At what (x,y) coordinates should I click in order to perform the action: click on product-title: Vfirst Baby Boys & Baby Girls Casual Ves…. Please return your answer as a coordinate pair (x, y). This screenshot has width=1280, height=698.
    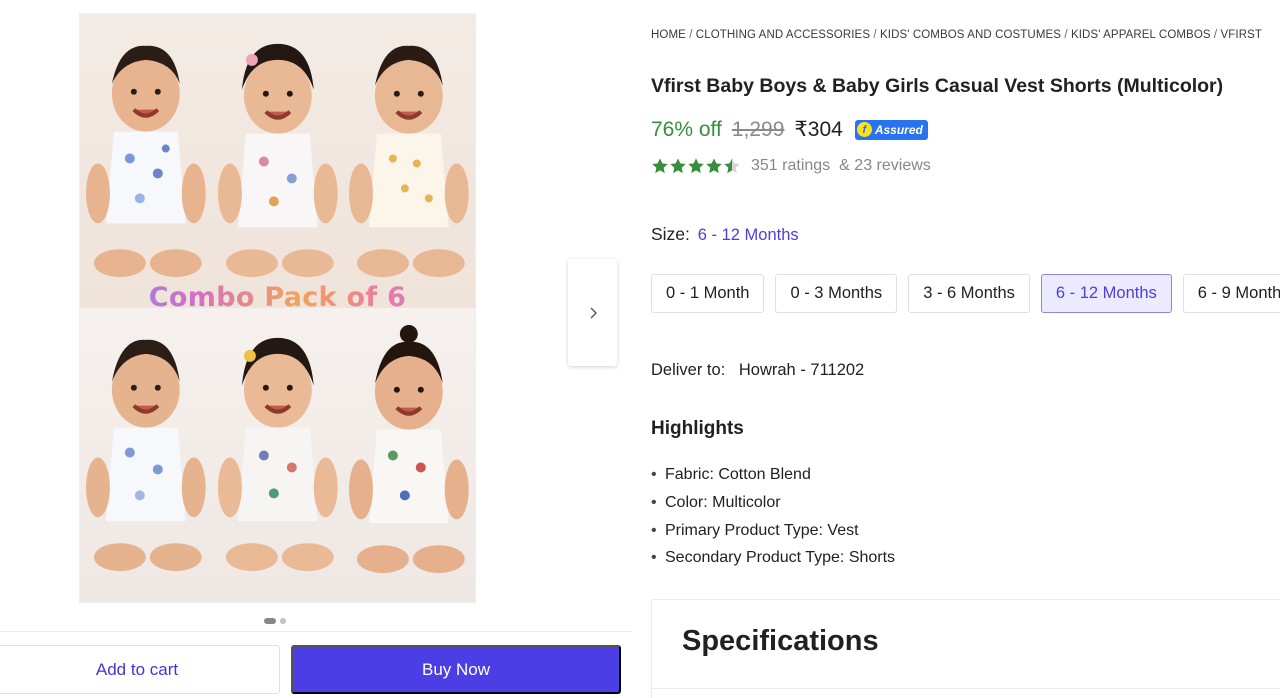
    Looking at the image, I should click on (937, 86).